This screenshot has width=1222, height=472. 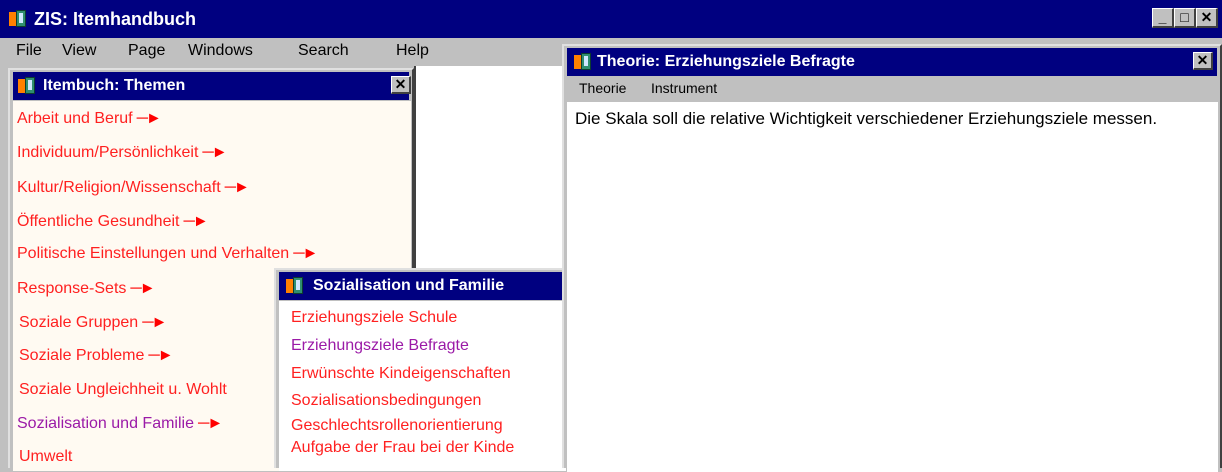 What do you see at coordinates (611, 19) in the screenshot?
I see `main-titlebar: ZIS: Itemhandbuch _ □ ✕` at bounding box center [611, 19].